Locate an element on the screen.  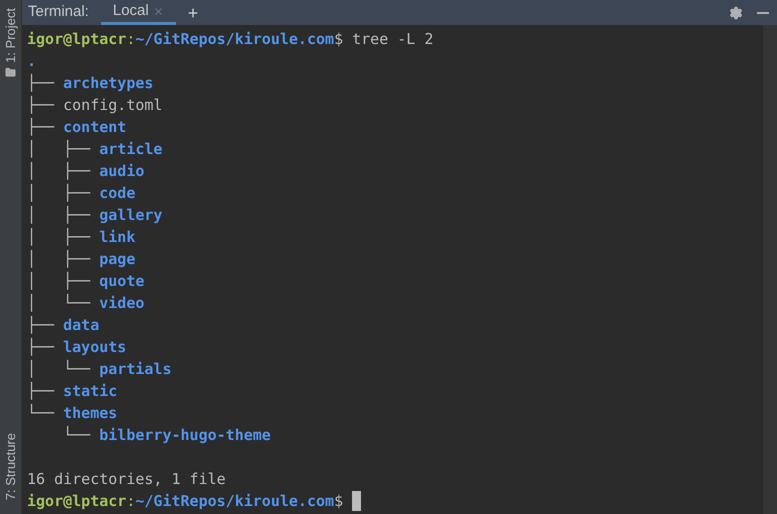
command-text: tree -L 2 is located at coordinates (392, 39).